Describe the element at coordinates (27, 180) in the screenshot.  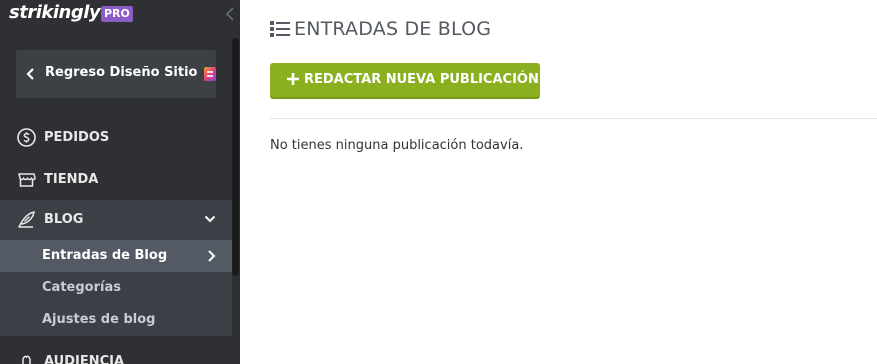
I see `store-icon` at that location.